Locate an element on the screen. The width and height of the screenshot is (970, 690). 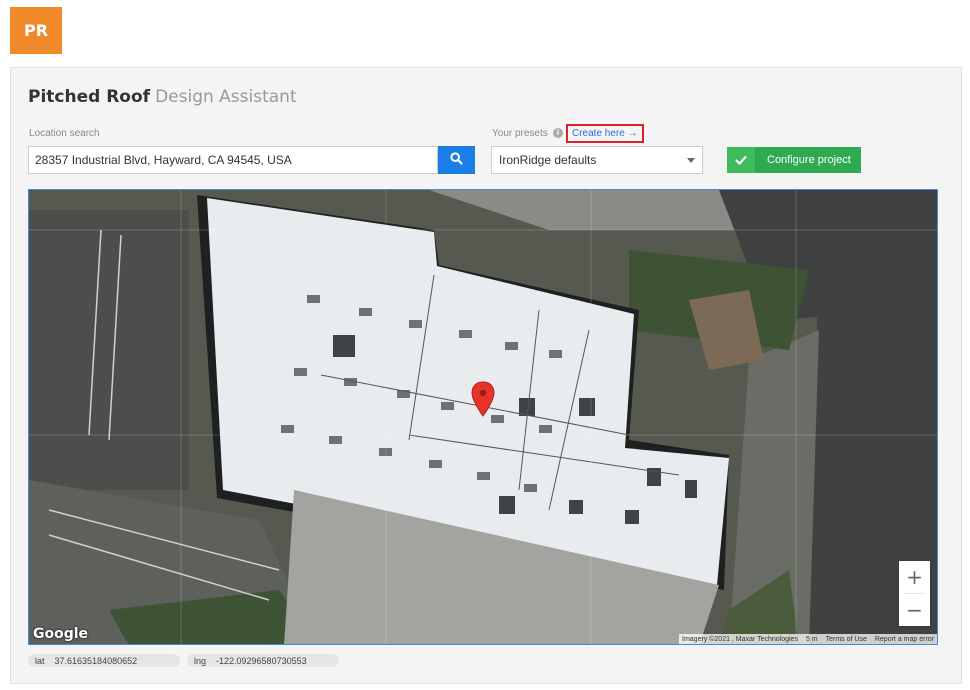
lat-value: 37.61635184080652 is located at coordinates (96, 660).